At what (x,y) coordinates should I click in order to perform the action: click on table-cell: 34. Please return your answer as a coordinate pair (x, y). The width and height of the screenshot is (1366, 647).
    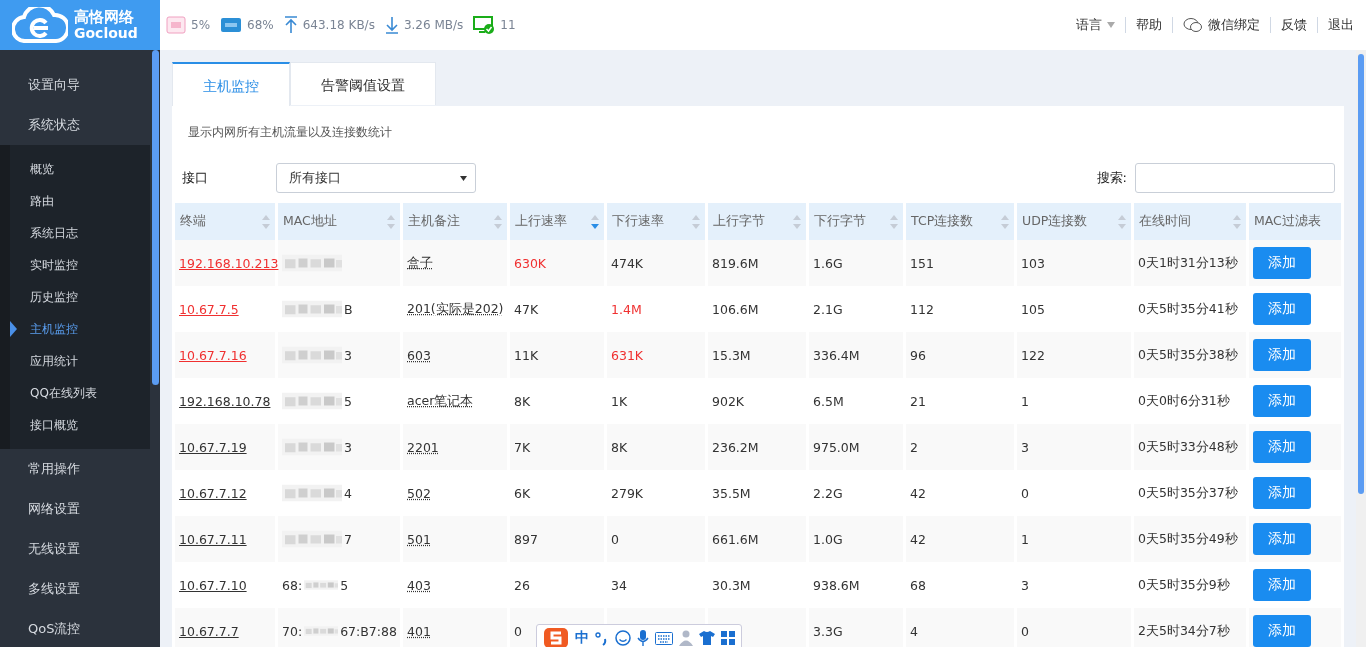
    Looking at the image, I should click on (619, 585).